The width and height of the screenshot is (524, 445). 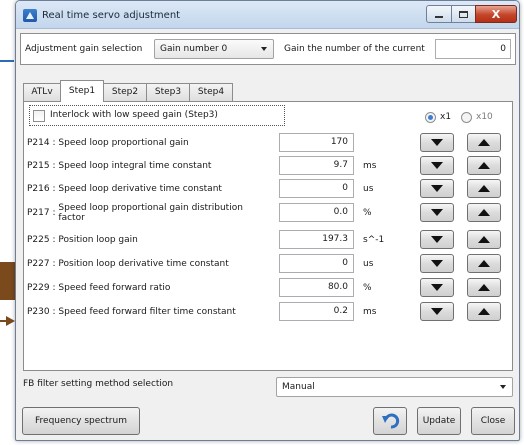 What do you see at coordinates (316, 142) in the screenshot?
I see `param-value-field: 170` at bounding box center [316, 142].